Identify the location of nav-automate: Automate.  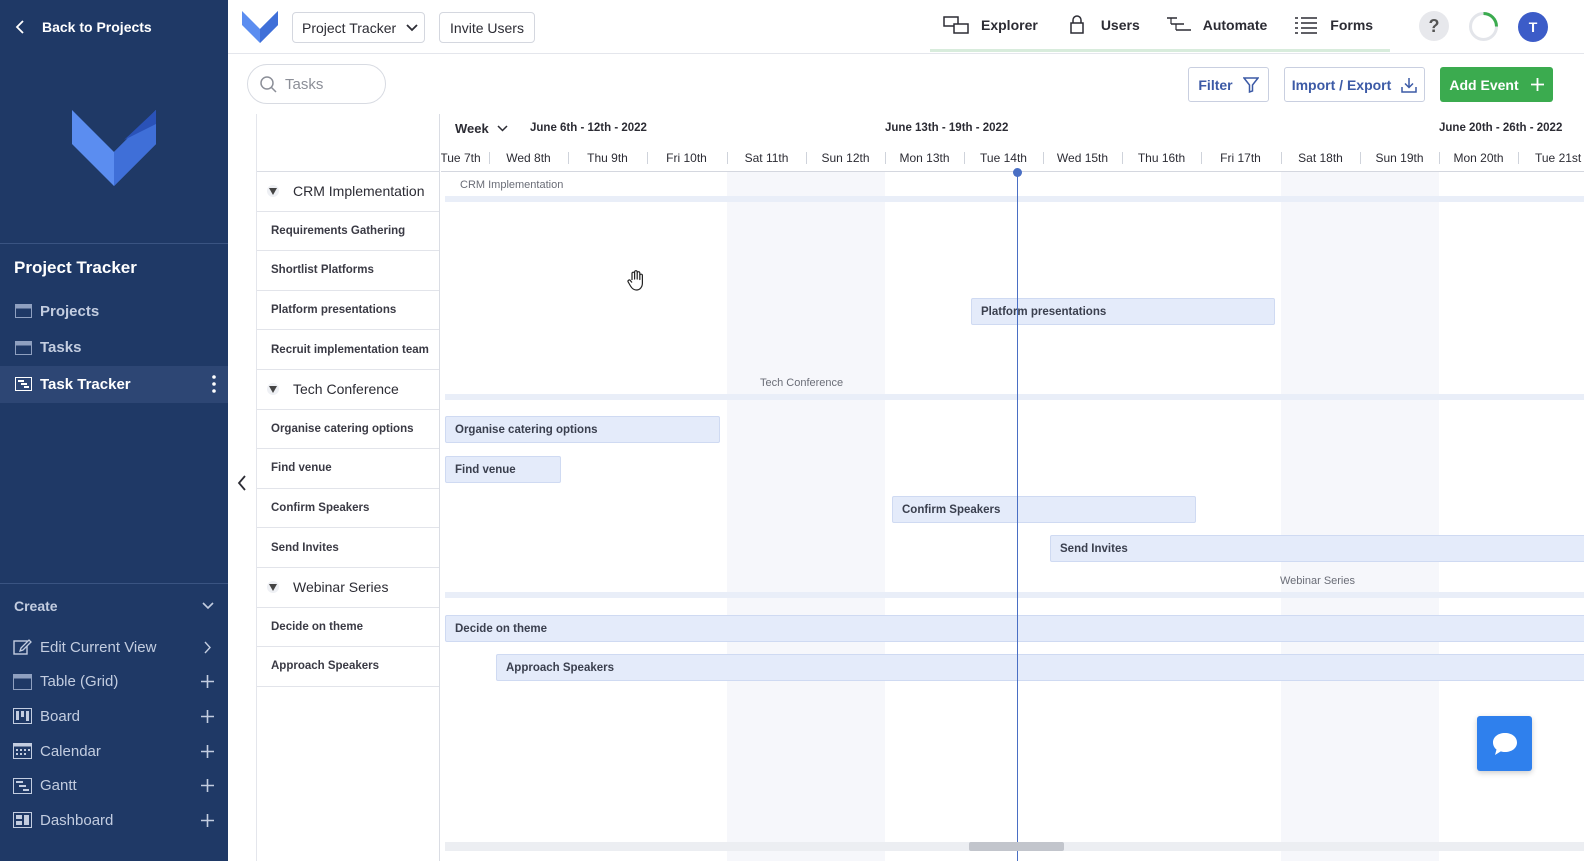
(1216, 25).